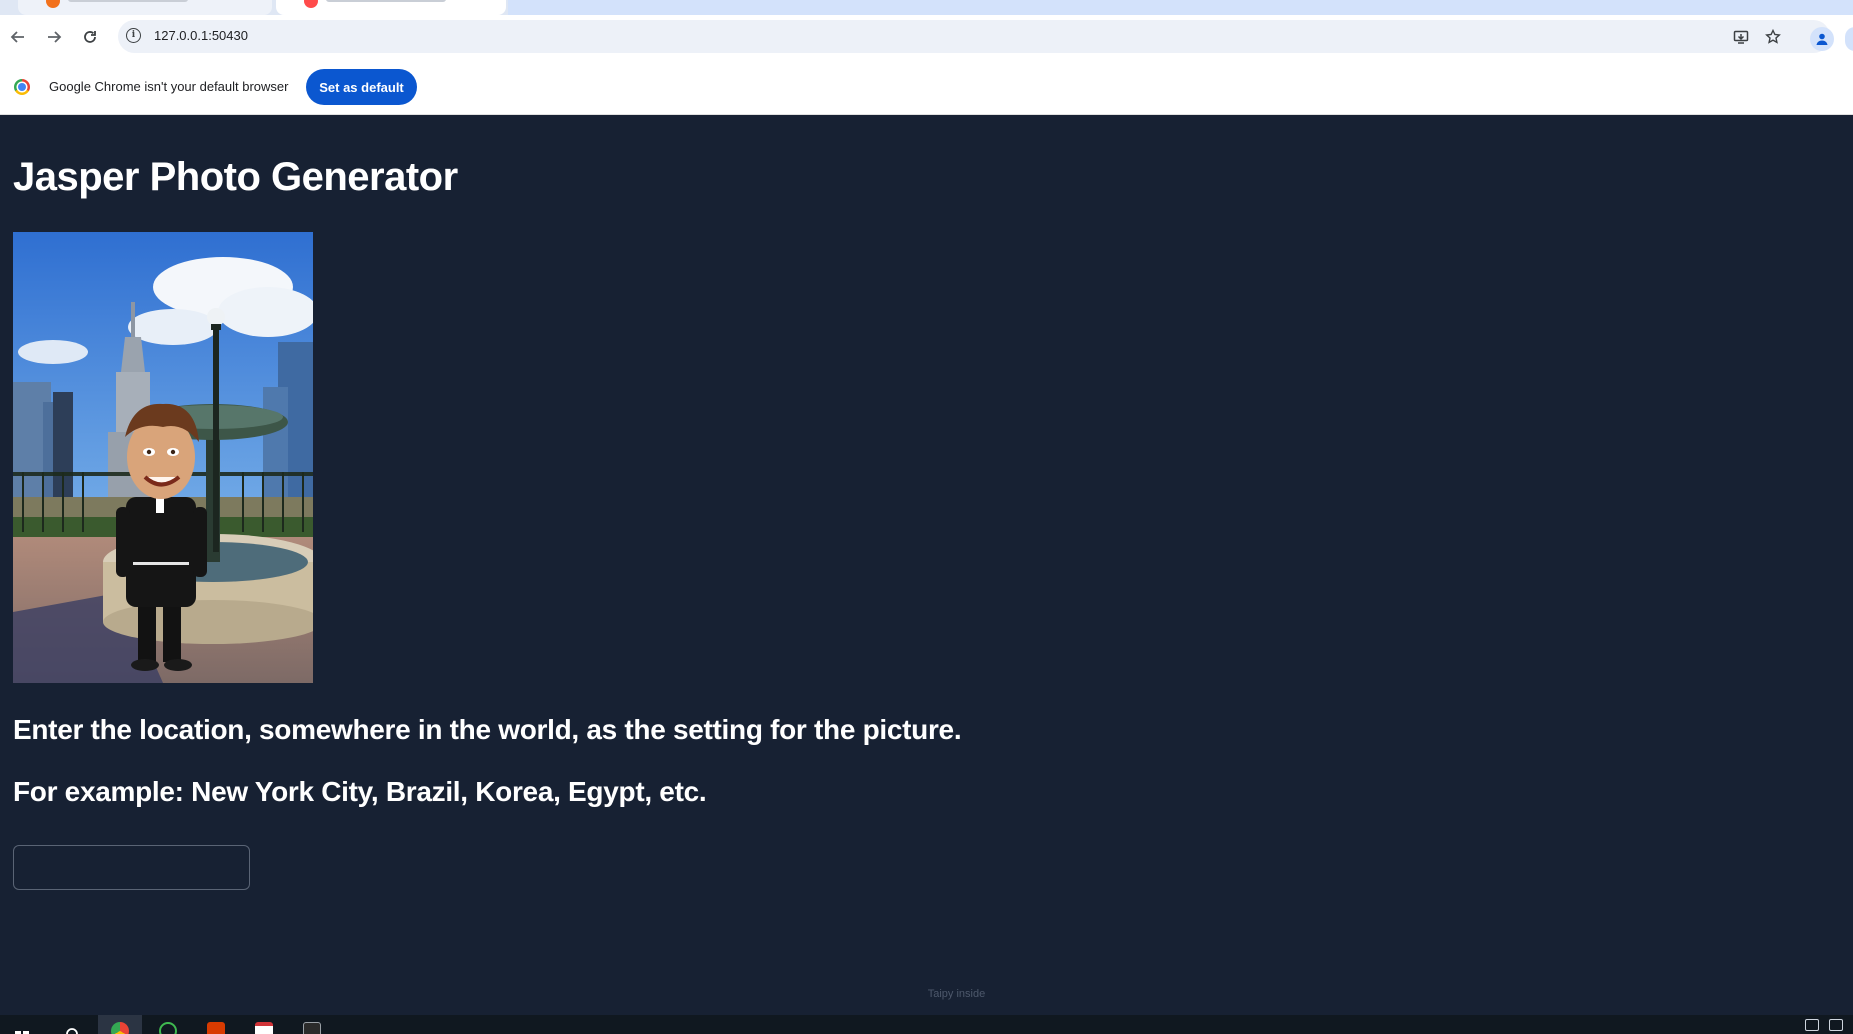 Image resolution: width=1853 pixels, height=1034 pixels. I want to click on install-app-icon, so click(1741, 37).